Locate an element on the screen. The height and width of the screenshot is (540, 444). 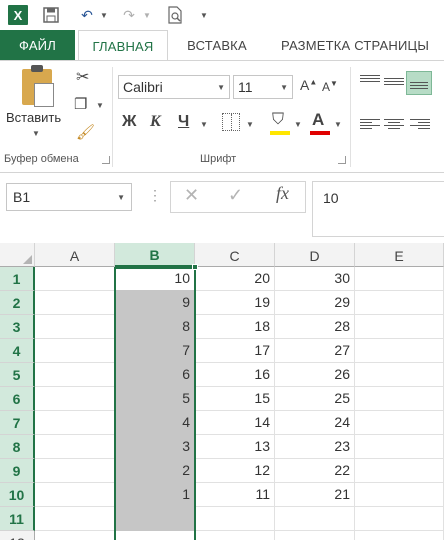
format-painter-icon: 🖌 is located at coordinates (85, 132).